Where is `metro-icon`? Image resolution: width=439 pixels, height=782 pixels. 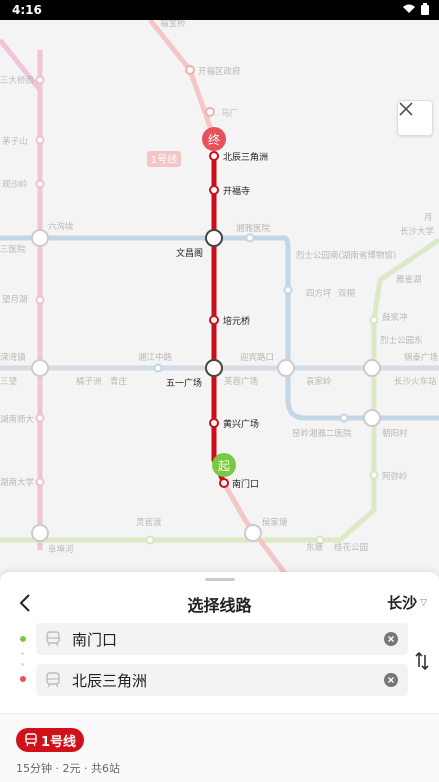 metro-icon is located at coordinates (31, 740).